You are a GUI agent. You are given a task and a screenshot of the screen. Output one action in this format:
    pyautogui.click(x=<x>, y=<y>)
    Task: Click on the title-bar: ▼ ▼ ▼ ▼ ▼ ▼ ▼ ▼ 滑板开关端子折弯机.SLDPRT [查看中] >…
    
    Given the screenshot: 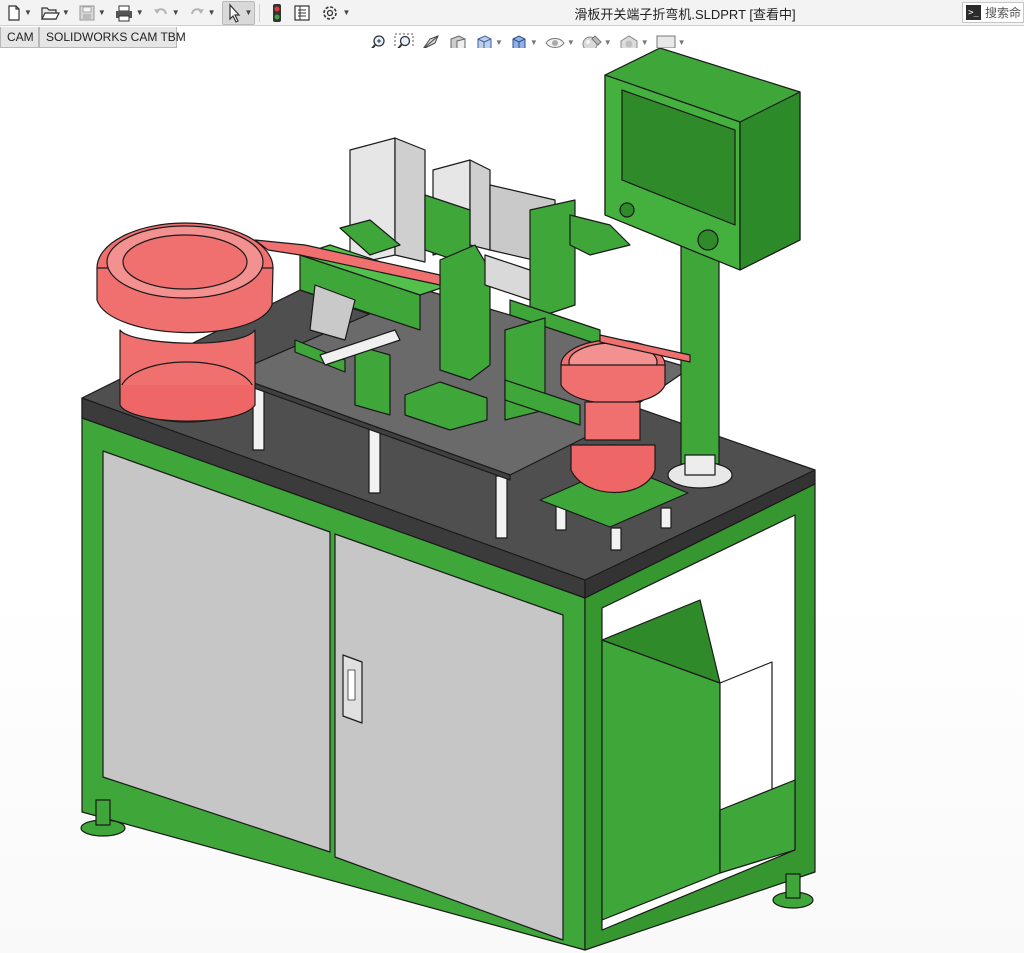 What is the action you would take?
    pyautogui.click(x=512, y=13)
    